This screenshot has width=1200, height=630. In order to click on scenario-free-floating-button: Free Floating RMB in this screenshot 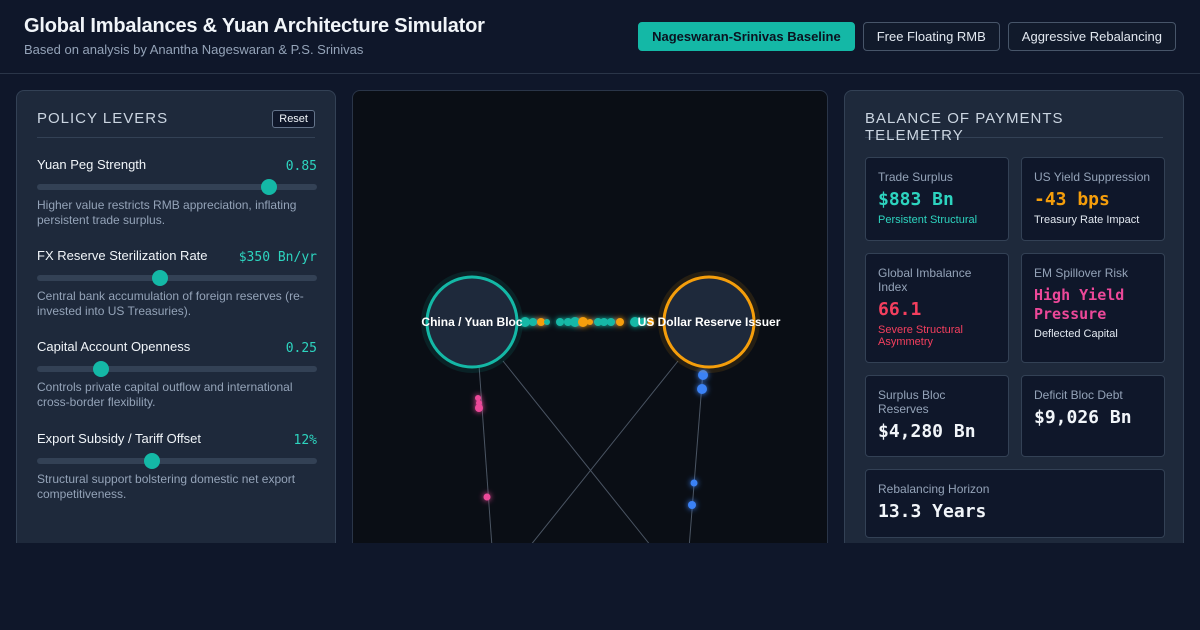, I will do `click(931, 36)`.